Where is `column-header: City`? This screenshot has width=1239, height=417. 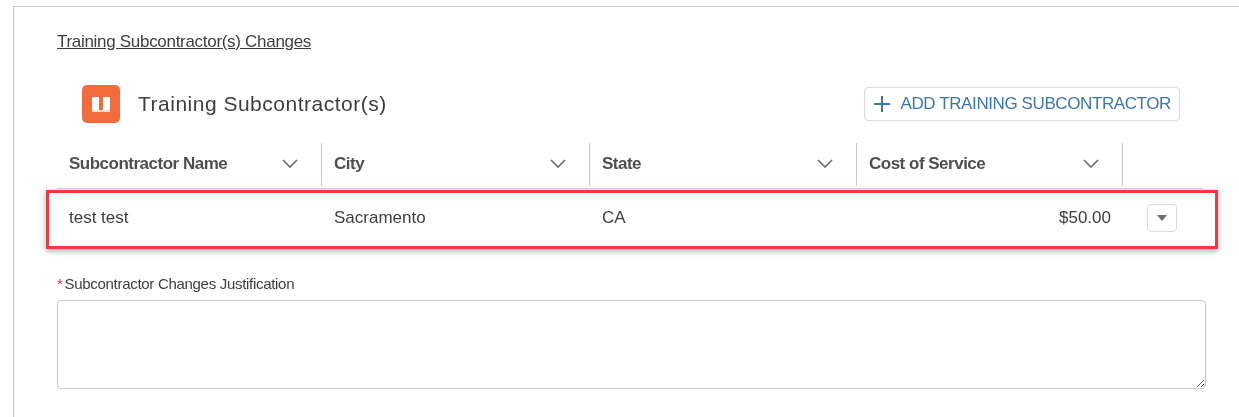
column-header: City is located at coordinates (456, 164).